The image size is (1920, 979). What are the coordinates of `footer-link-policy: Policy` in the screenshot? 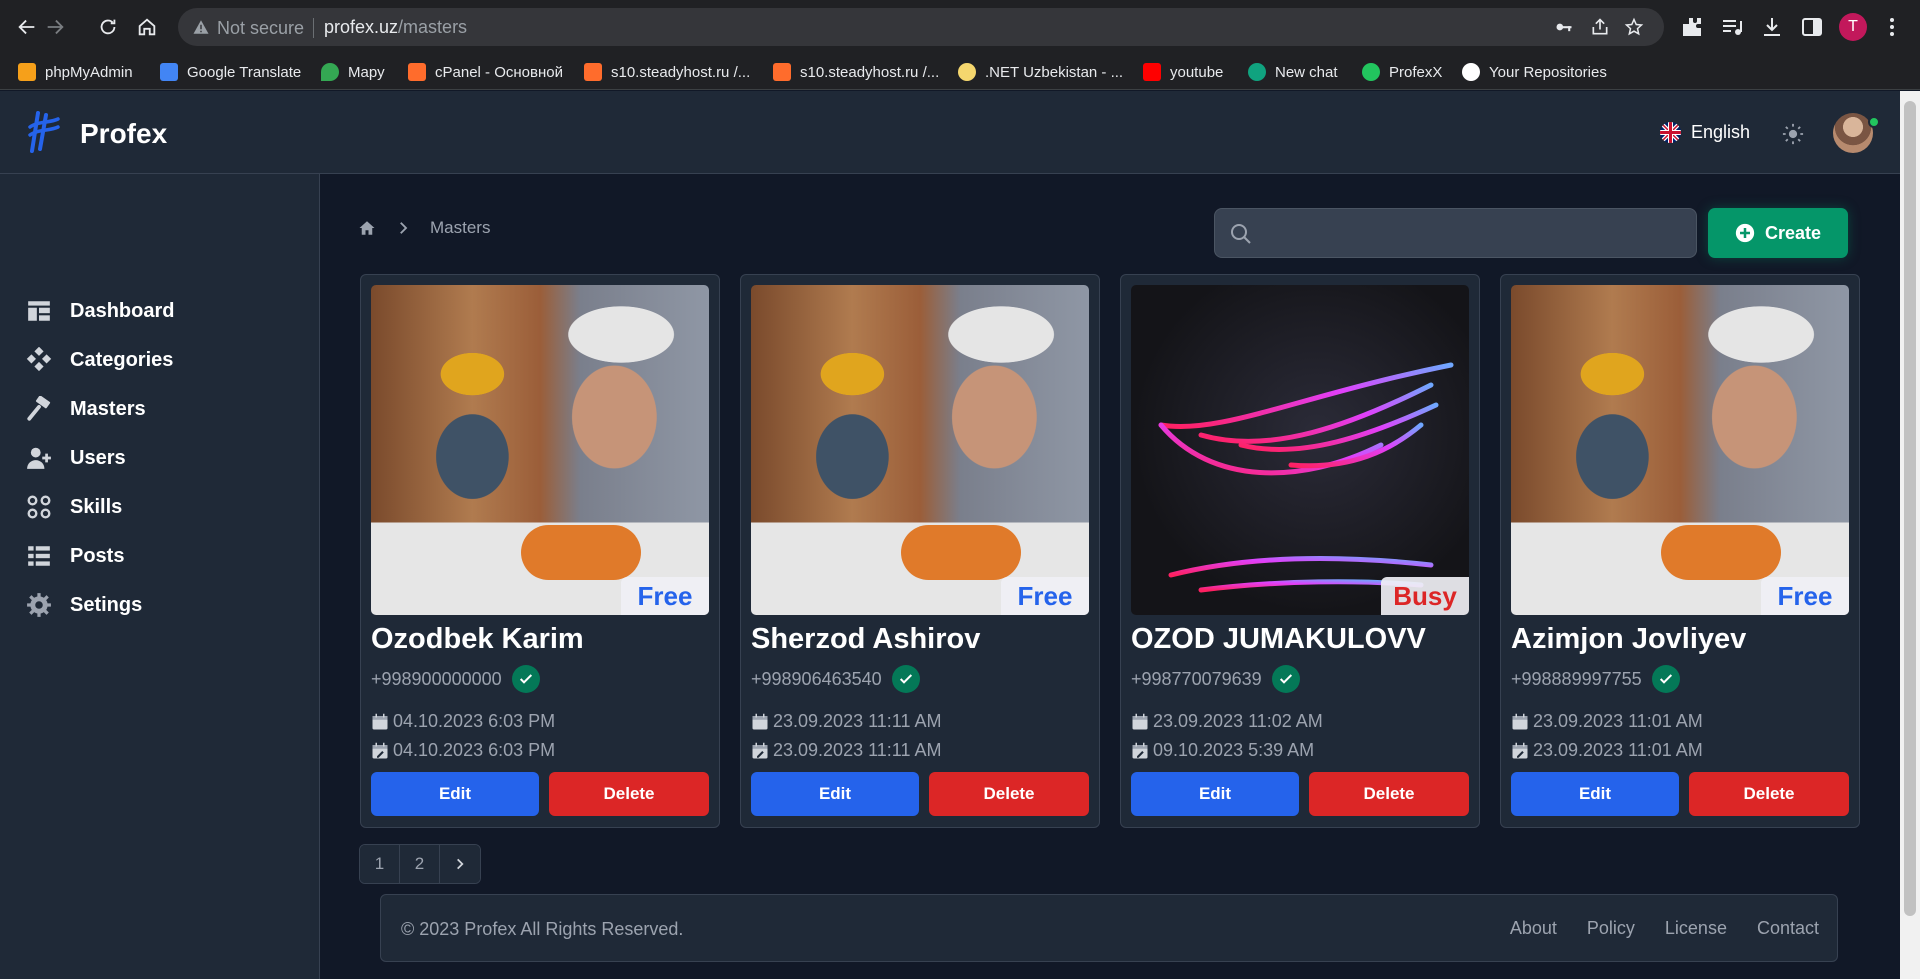 It's located at (1611, 928).